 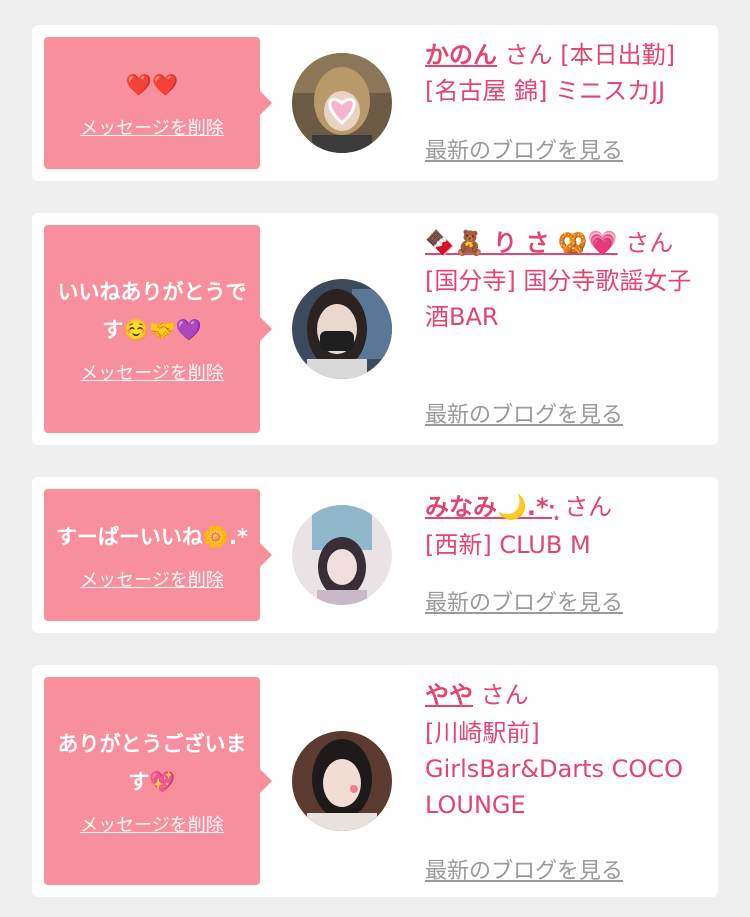 I want to click on cast-name-link: みなみ🌙.*·̩͙, so click(x=491, y=507).